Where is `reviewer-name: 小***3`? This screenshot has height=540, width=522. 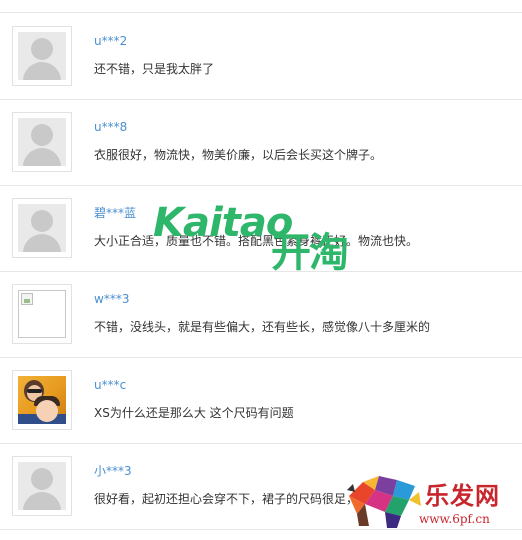 reviewer-name: 小***3 is located at coordinates (113, 471).